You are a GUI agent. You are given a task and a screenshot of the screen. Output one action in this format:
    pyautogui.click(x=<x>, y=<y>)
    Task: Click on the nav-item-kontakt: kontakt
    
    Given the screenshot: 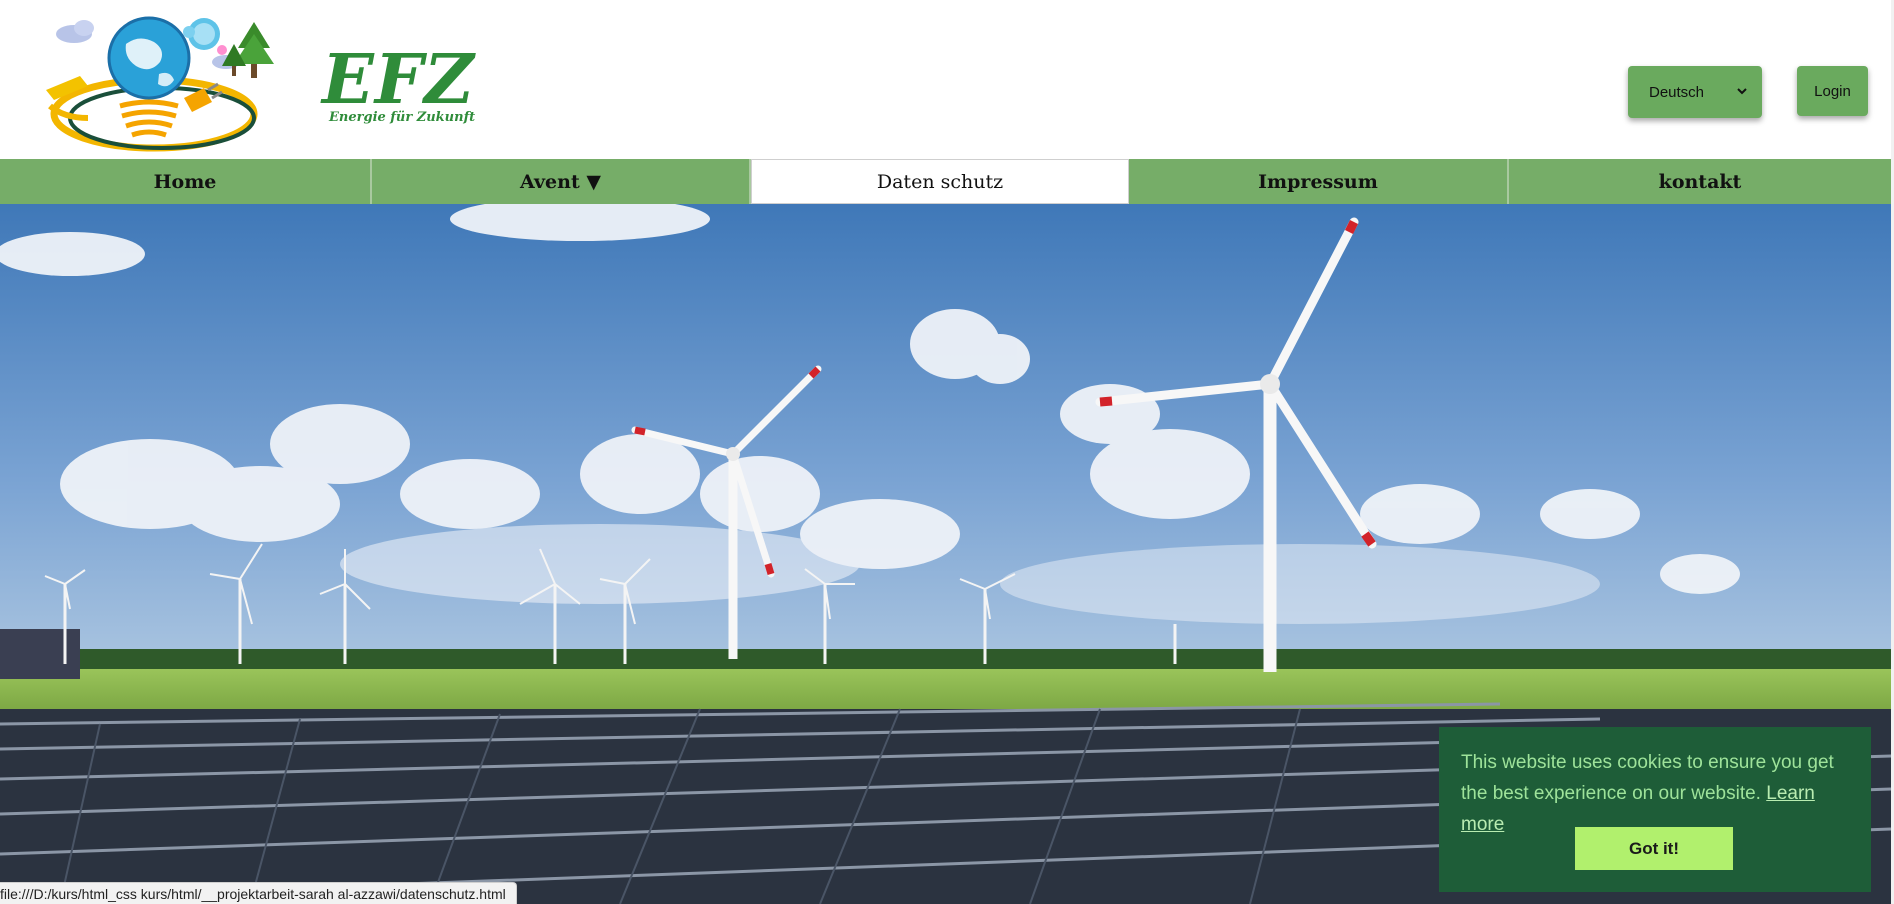 What is the action you would take?
    pyautogui.click(x=1700, y=181)
    